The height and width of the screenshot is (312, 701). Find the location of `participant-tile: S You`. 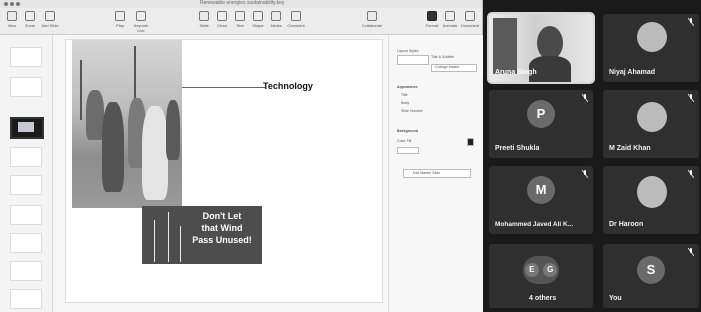

participant-tile: S You is located at coordinates (651, 276).